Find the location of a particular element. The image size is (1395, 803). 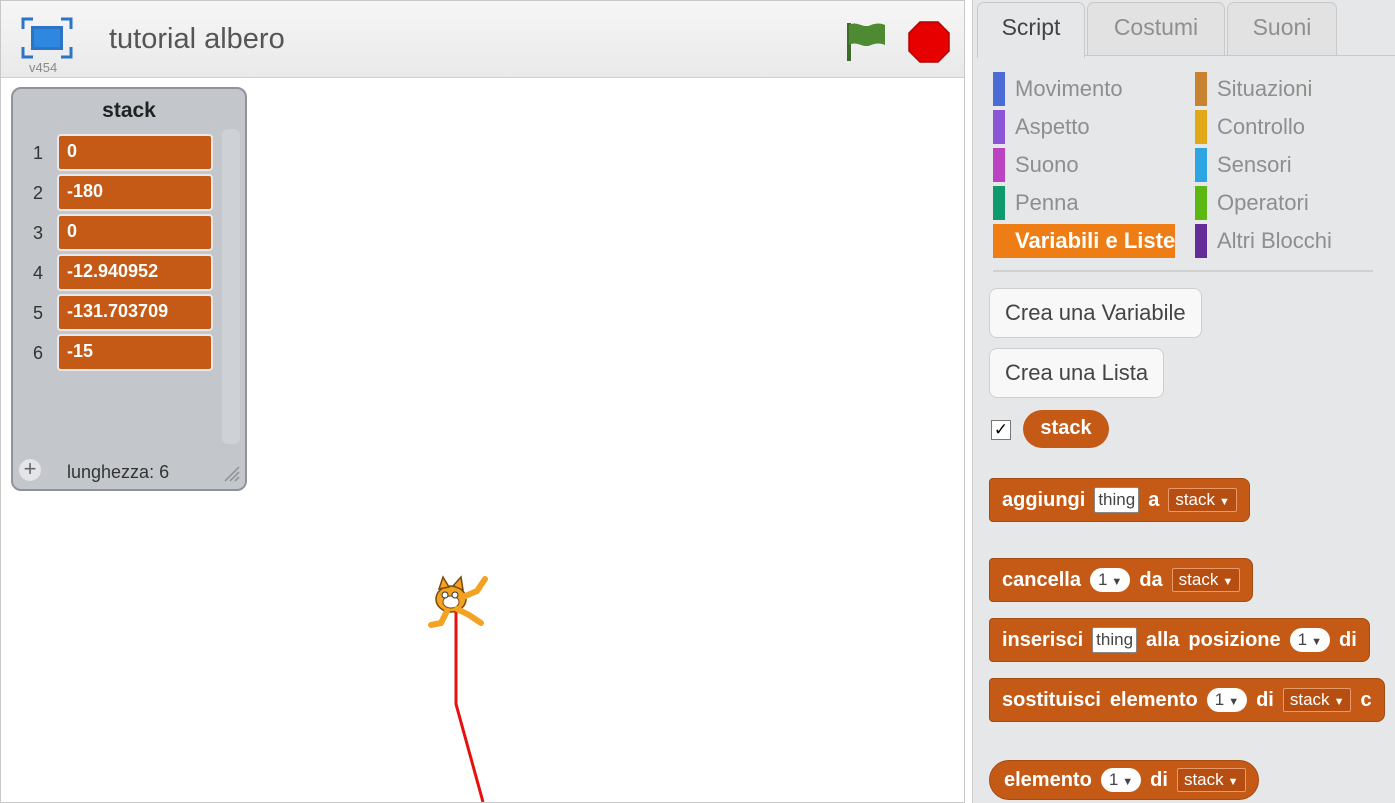

list-monitor-row: 6 -15 is located at coordinates (129, 352).